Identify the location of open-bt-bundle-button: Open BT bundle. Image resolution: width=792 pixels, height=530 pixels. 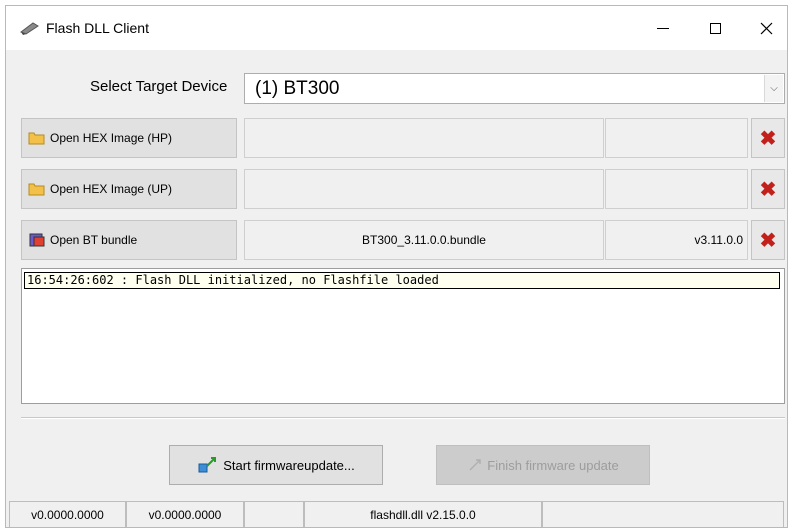
(129, 240).